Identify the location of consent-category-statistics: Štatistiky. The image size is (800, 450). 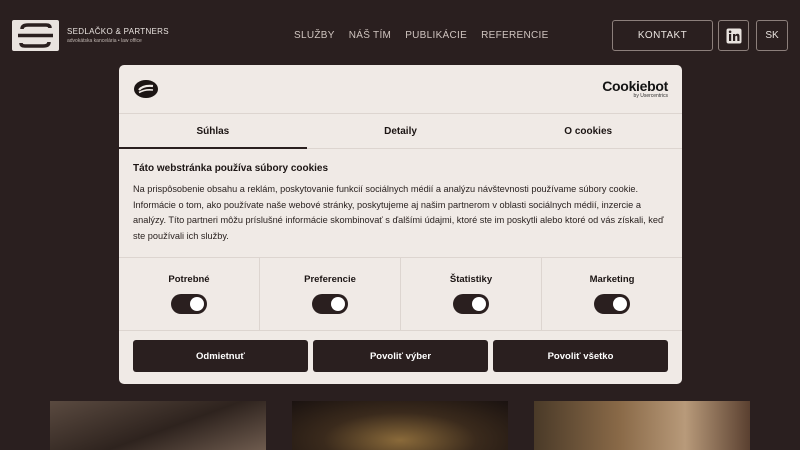
(471, 294).